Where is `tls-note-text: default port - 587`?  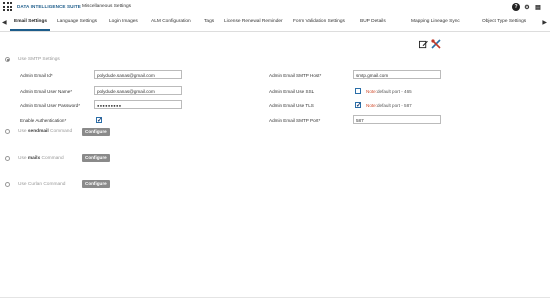
tls-note-text: default port - 587 is located at coordinates (394, 105).